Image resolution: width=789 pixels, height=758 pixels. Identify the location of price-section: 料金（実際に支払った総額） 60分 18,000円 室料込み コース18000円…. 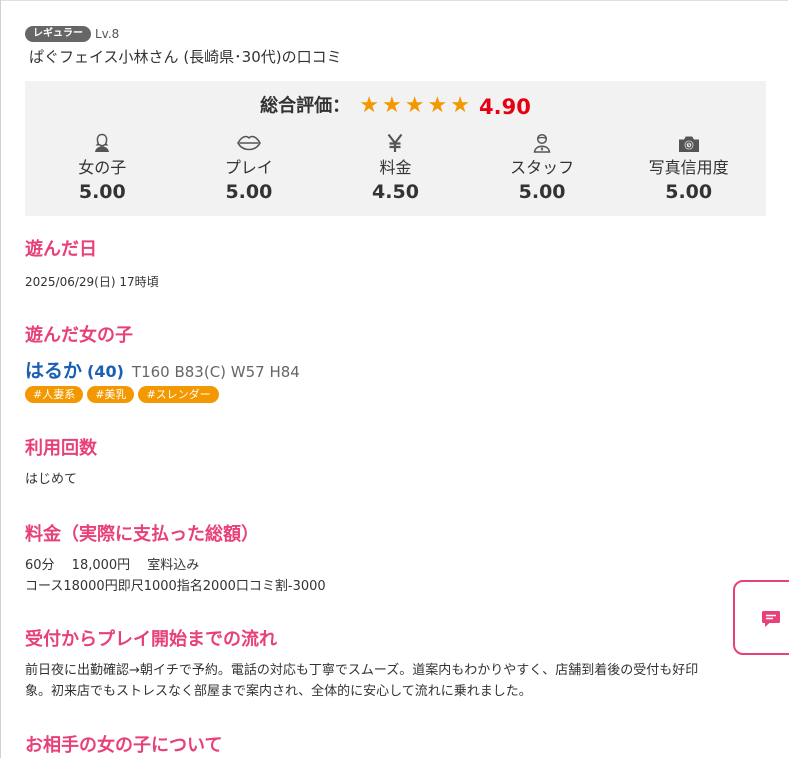
(175, 560).